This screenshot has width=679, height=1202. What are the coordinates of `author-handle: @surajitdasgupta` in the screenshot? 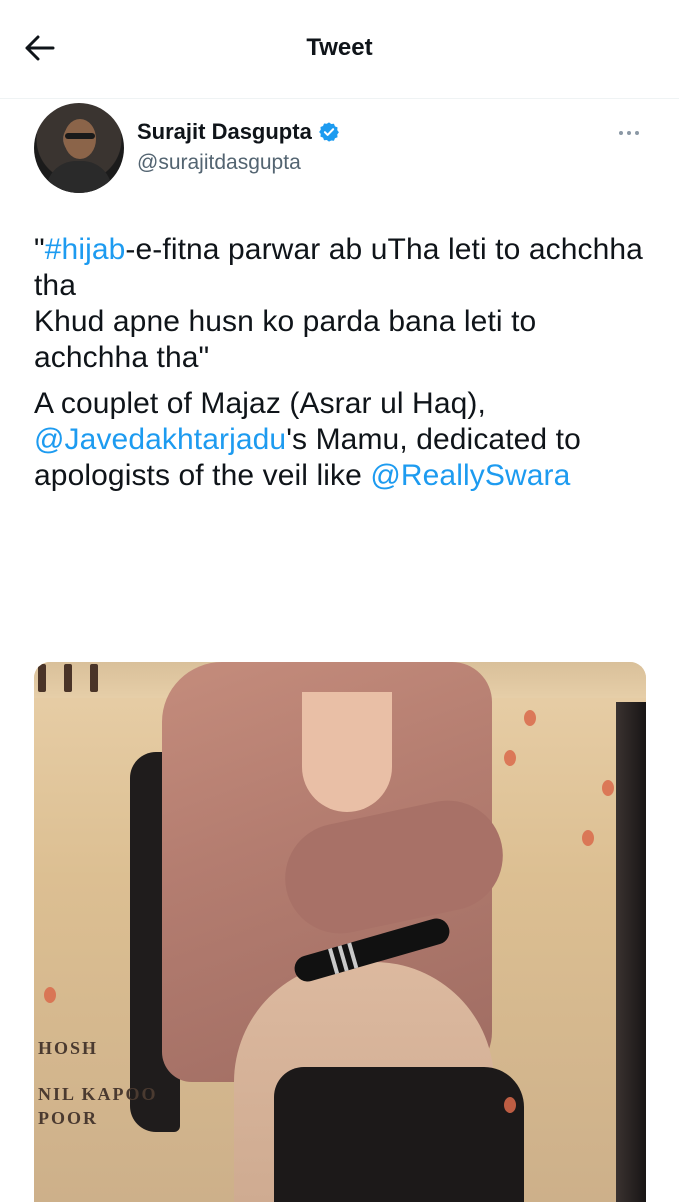 It's located at (238, 163).